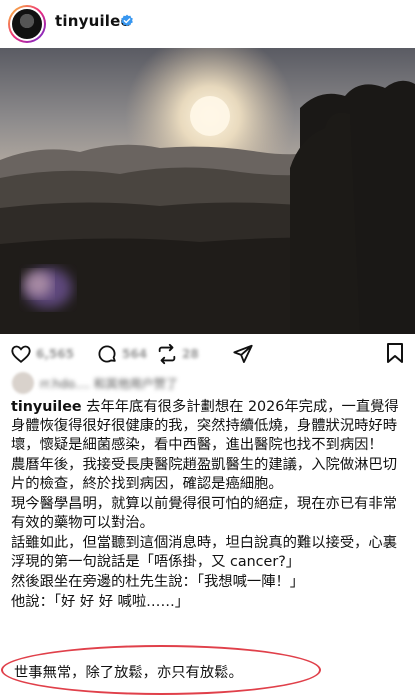 This screenshot has height=697, width=415. Describe the element at coordinates (55, 354) in the screenshot. I see `like-count: 6,565` at that location.